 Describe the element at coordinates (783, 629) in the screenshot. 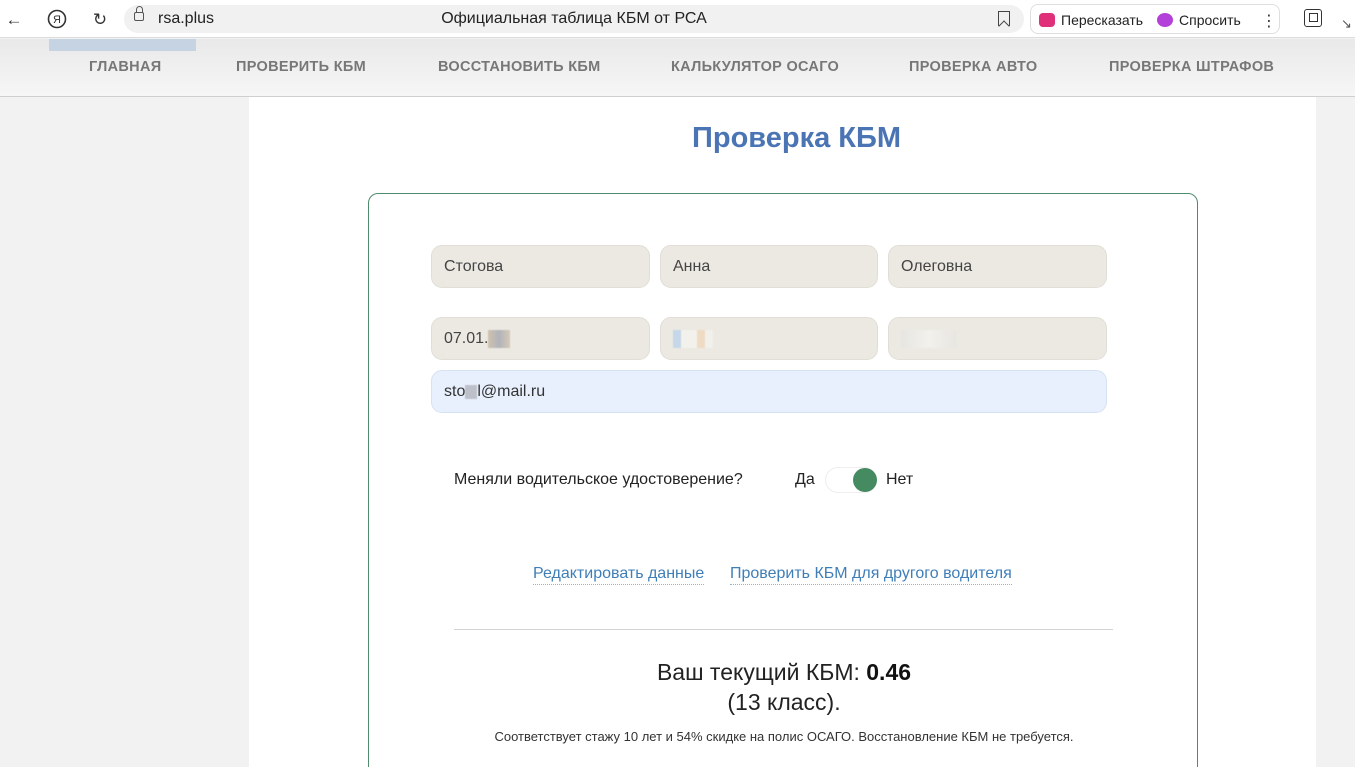

I see `divider` at that location.